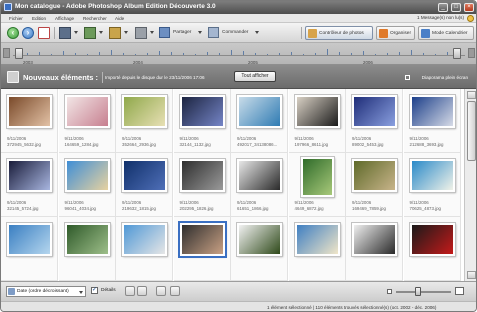  I want to click on photo-cell: 9/11/2006 96041_4034.jpg, so click(87, 185).